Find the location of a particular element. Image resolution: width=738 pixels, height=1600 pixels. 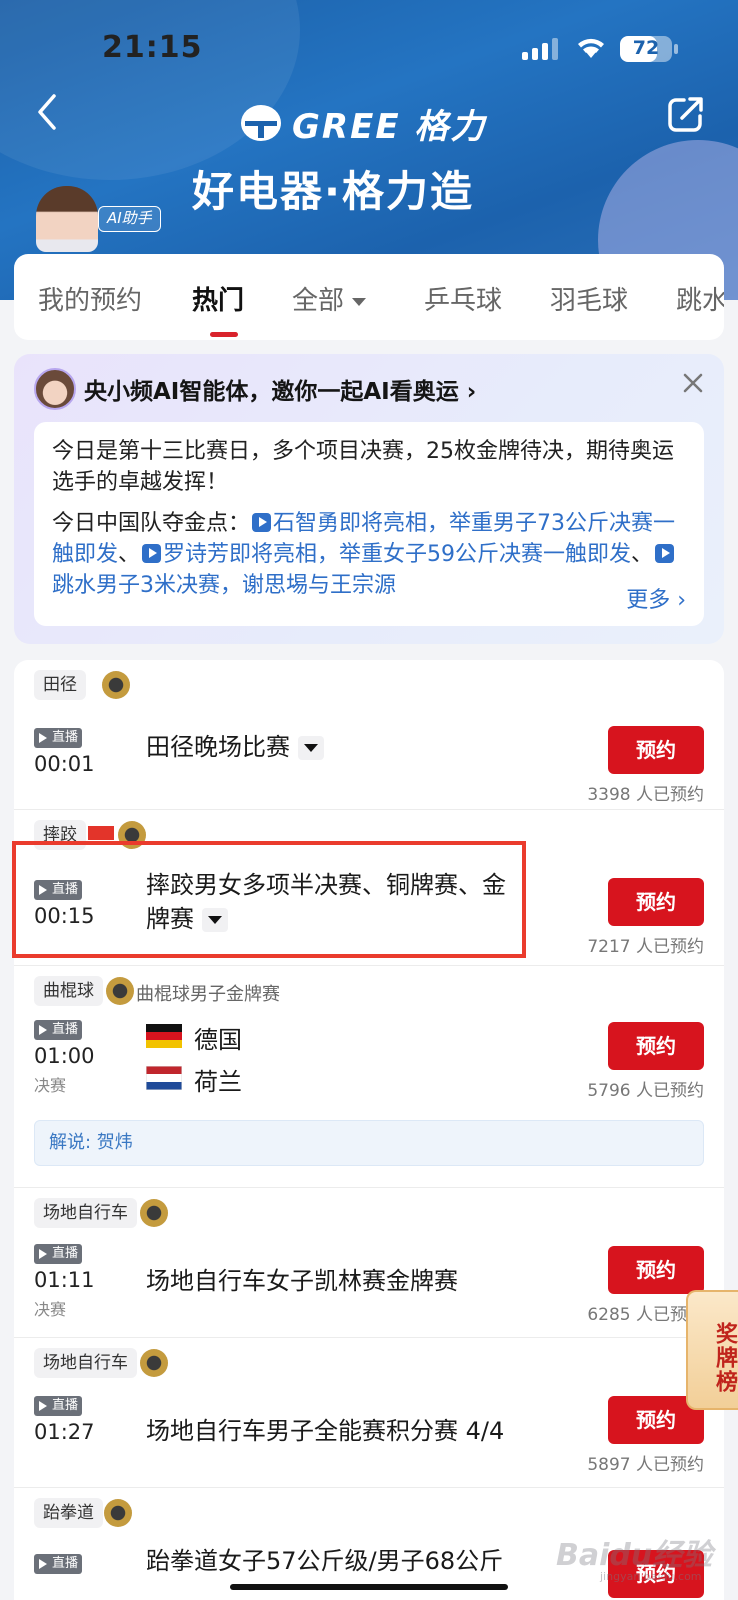

gold-item-link: 罗诗芳即将亮相，举重女子59公斤决赛一触即发 is located at coordinates (397, 554).